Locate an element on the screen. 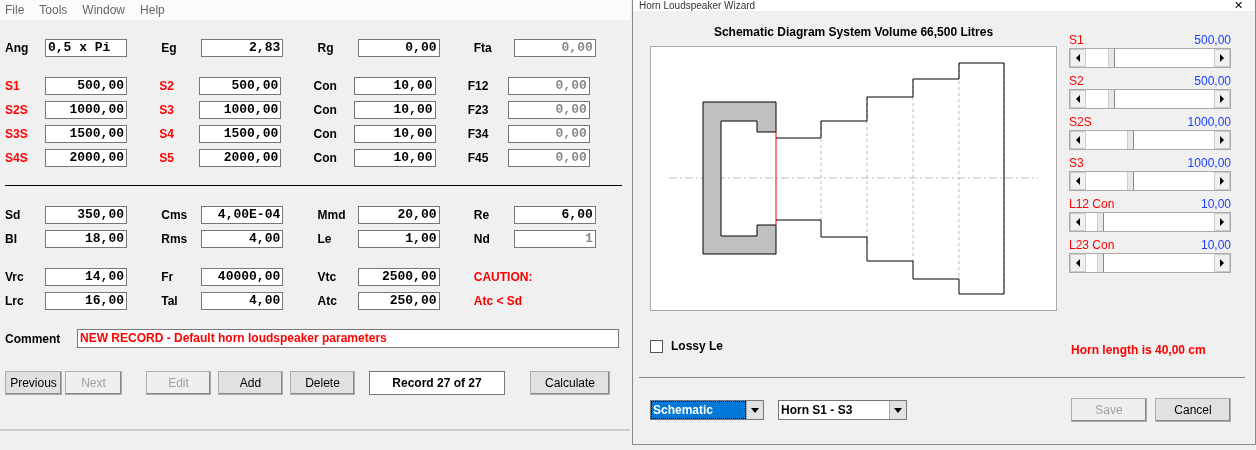  input-field: 40000,00 is located at coordinates (242, 277).